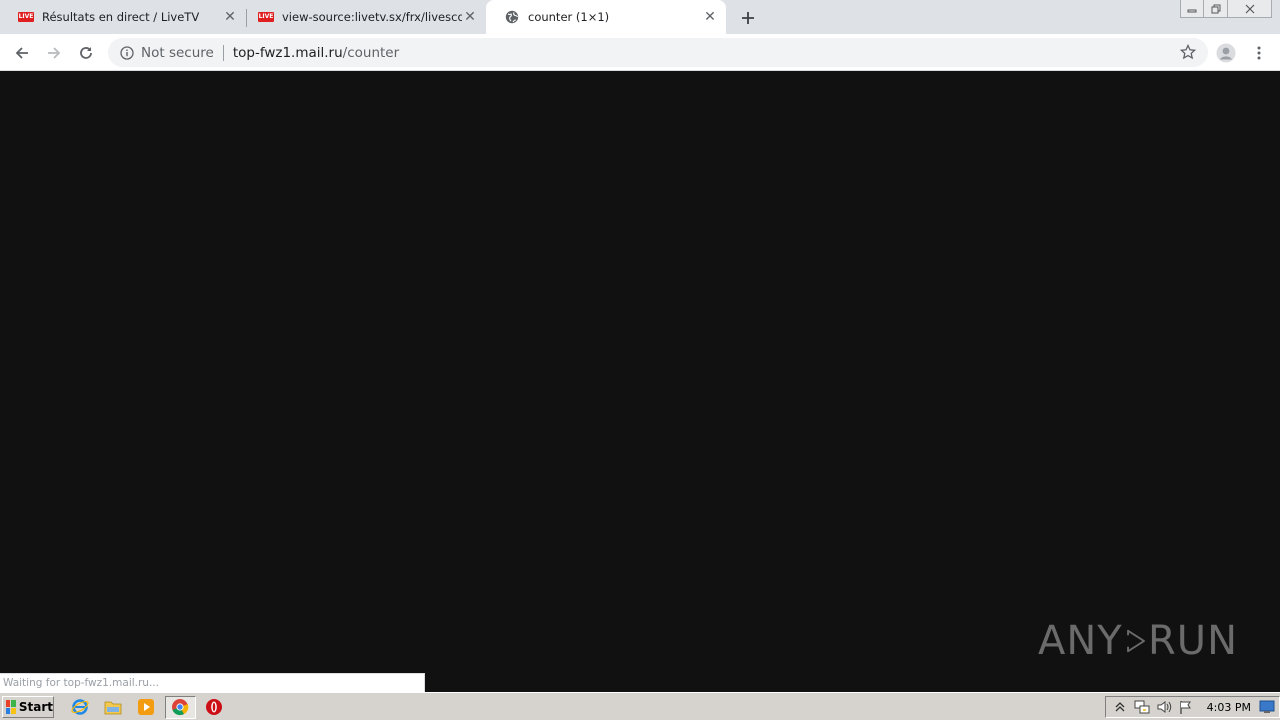 This screenshot has width=1280, height=720. Describe the element at coordinates (1267, 707) in the screenshot. I see `show-desktop-icon` at that location.